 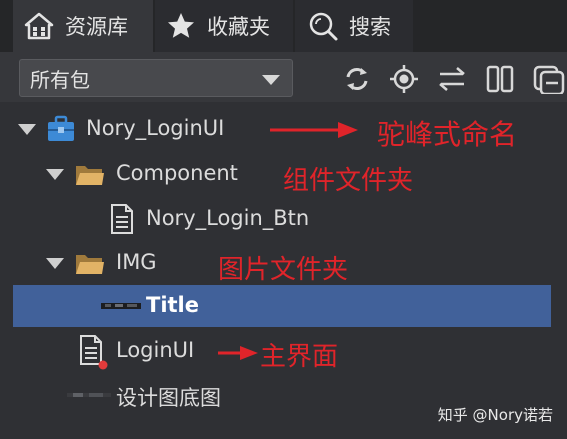 I want to click on search-icon, so click(x=323, y=26).